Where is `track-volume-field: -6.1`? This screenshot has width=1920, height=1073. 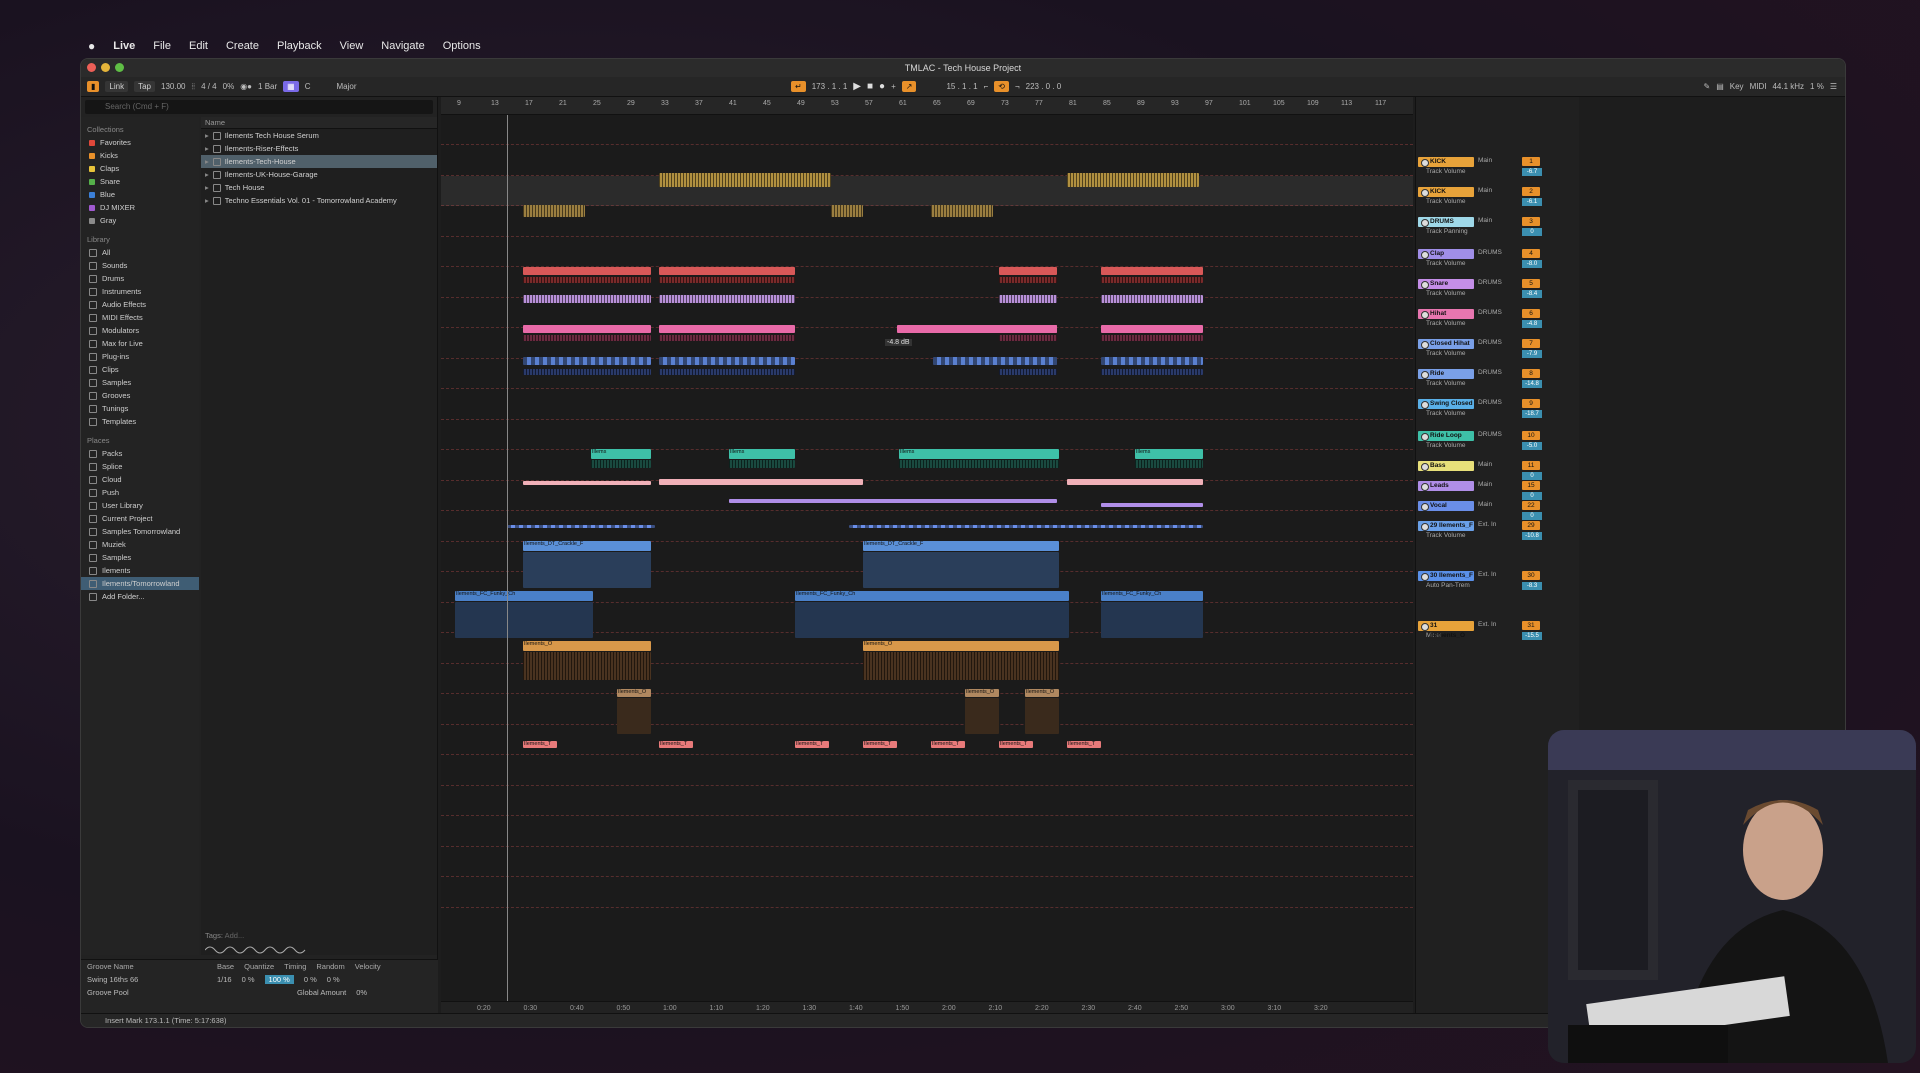
track-volume-field: -6.1 is located at coordinates (1532, 202).